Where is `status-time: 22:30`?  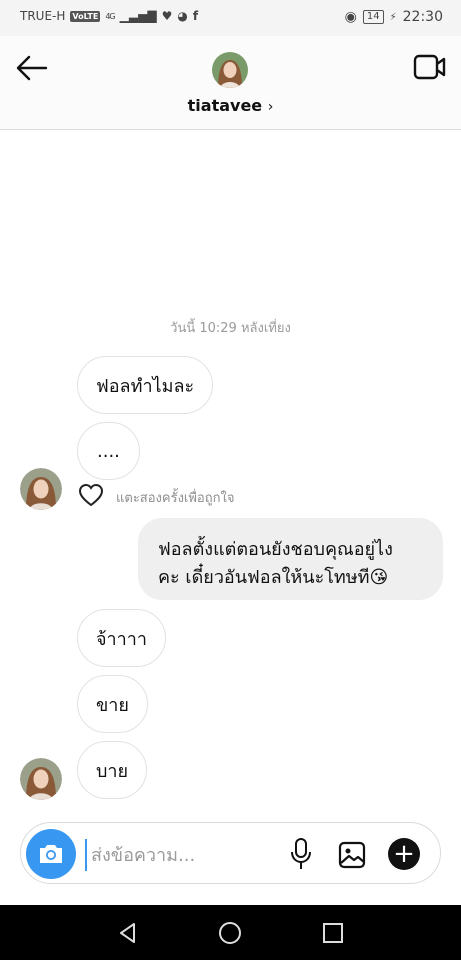
status-time: 22:30 is located at coordinates (422, 17).